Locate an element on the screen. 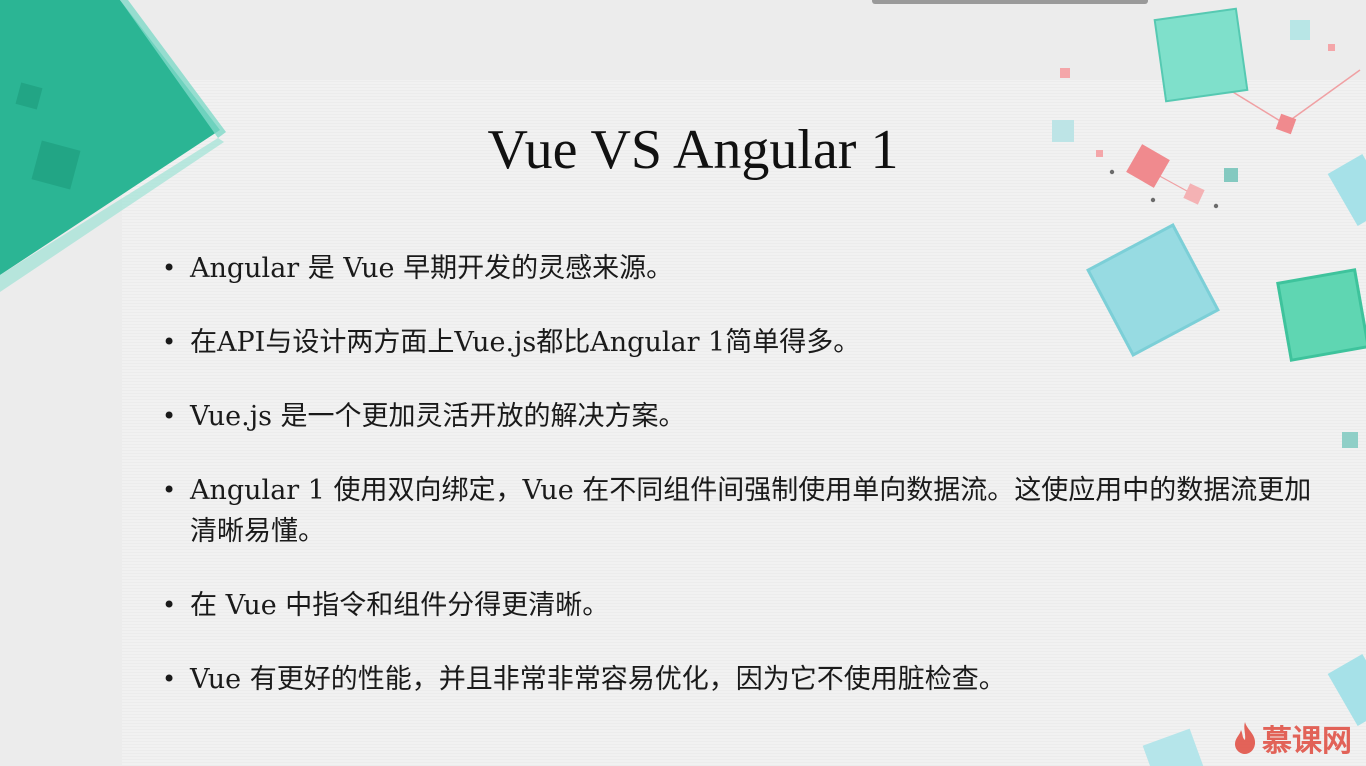 The image size is (1366, 766). watermark-logo: 慕课网 is located at coordinates (1292, 738).